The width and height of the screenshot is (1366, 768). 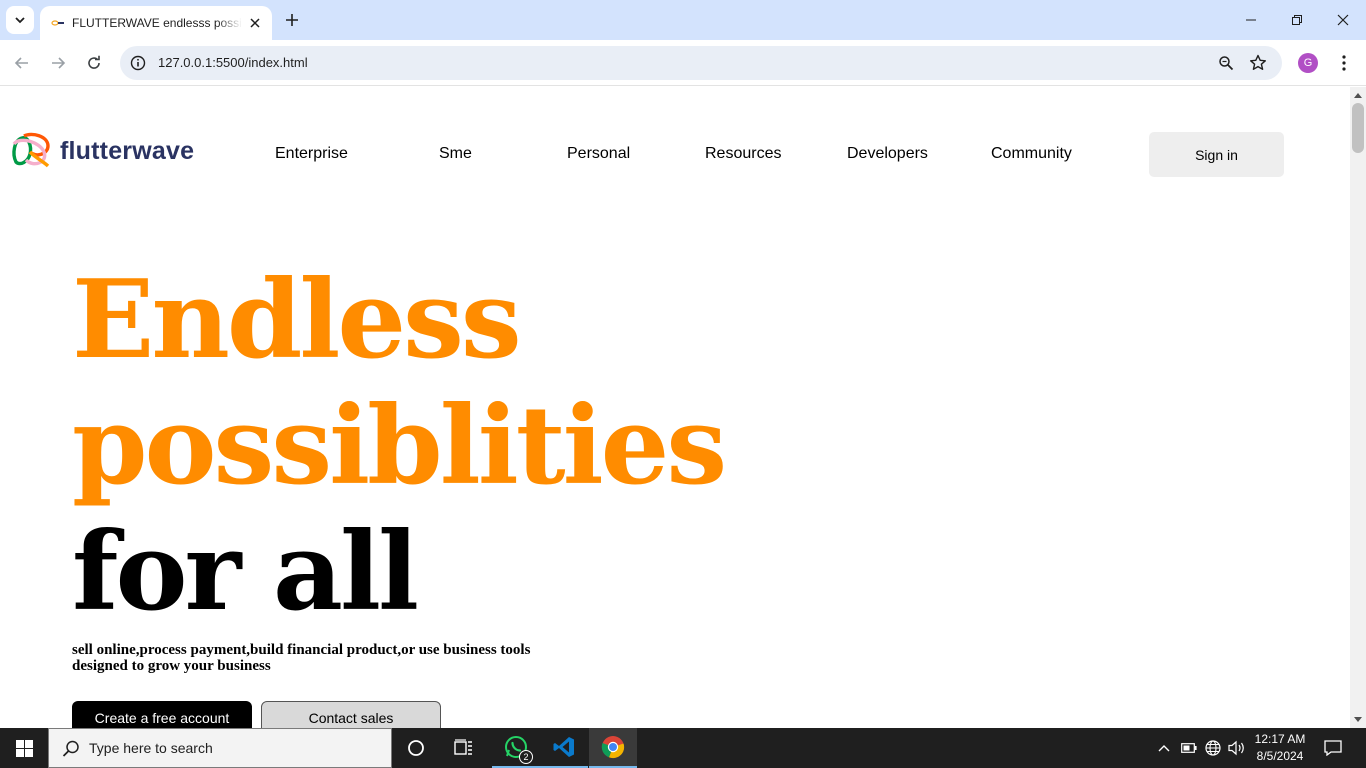 I want to click on scroll-up-icon, so click(x=1358, y=95).